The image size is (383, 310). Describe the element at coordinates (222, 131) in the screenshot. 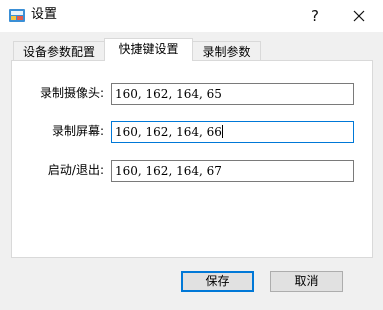

I see `text-caret` at that location.